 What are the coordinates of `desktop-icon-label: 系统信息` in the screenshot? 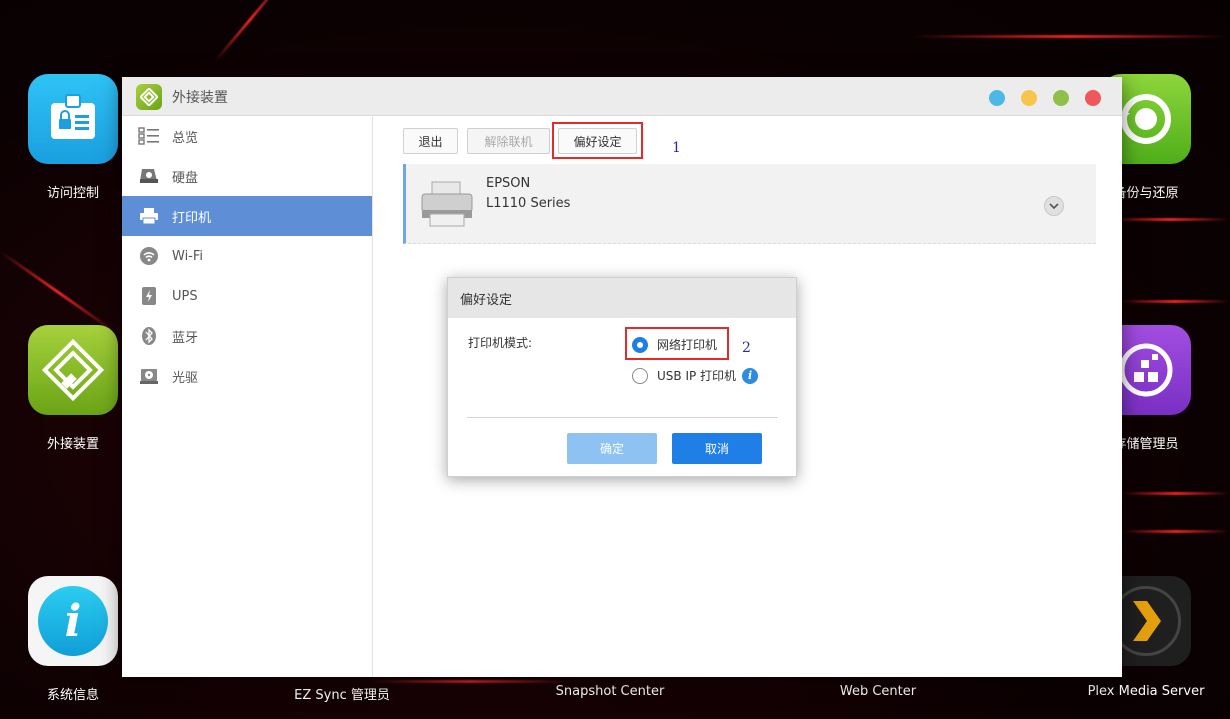 It's located at (72, 695).